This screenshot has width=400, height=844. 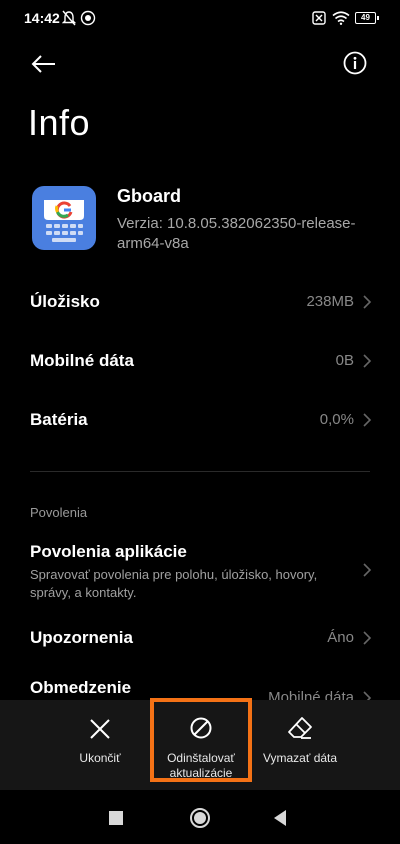 I want to click on app-permissions-label: Povolenia aplikácie, so click(x=108, y=551).